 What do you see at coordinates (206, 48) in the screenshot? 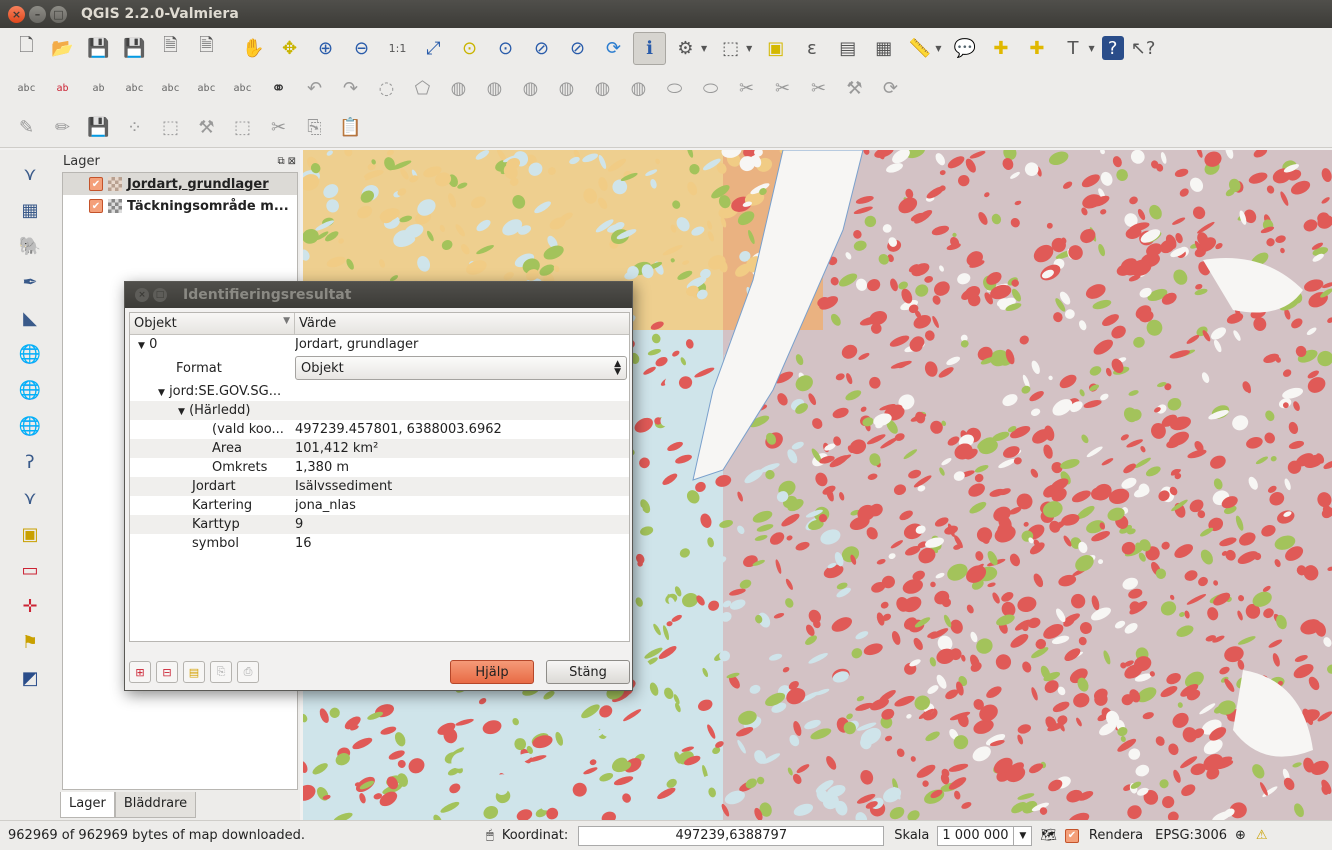
I see `composer-manager-icon: 🗎` at bounding box center [206, 48].